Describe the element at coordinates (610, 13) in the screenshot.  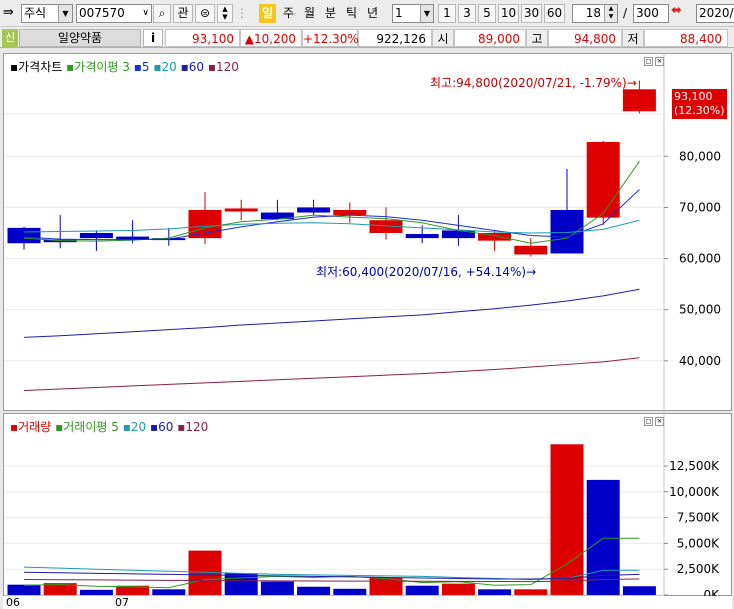
I see `page-stepper: ▲ ▼` at that location.